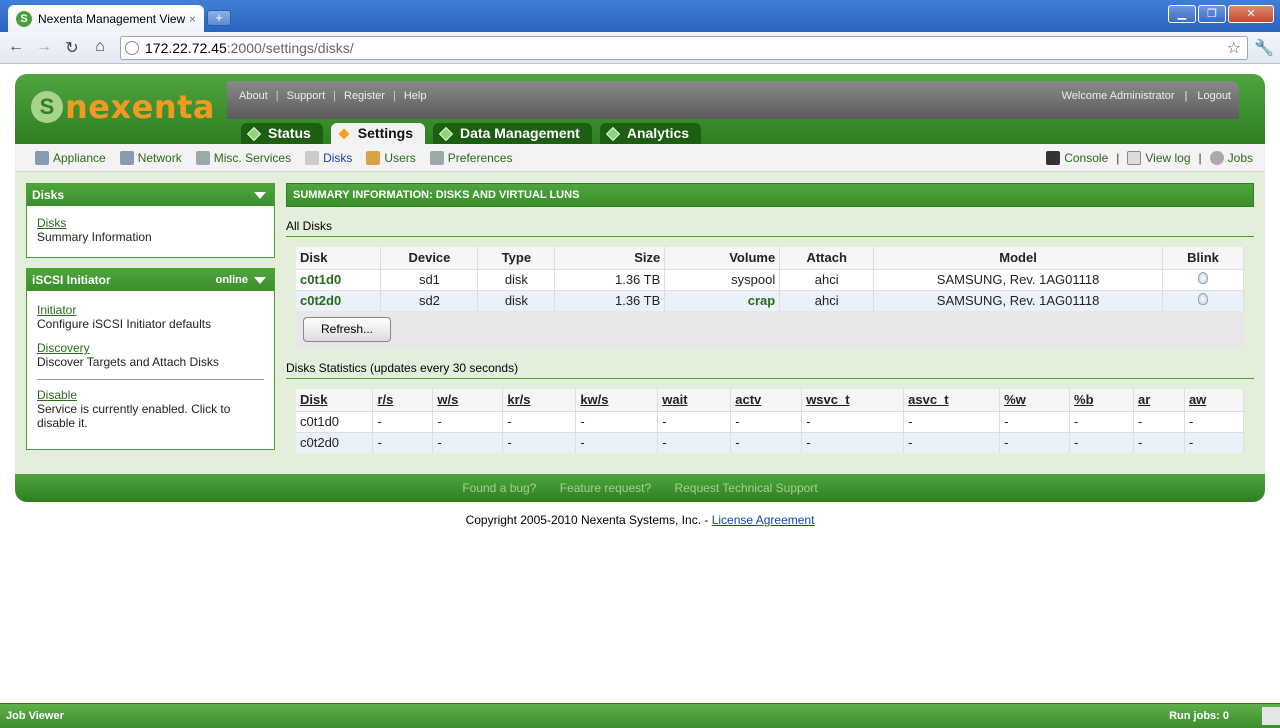  What do you see at coordinates (1264, 48) in the screenshot?
I see `wrench-icon: 🔧` at bounding box center [1264, 48].